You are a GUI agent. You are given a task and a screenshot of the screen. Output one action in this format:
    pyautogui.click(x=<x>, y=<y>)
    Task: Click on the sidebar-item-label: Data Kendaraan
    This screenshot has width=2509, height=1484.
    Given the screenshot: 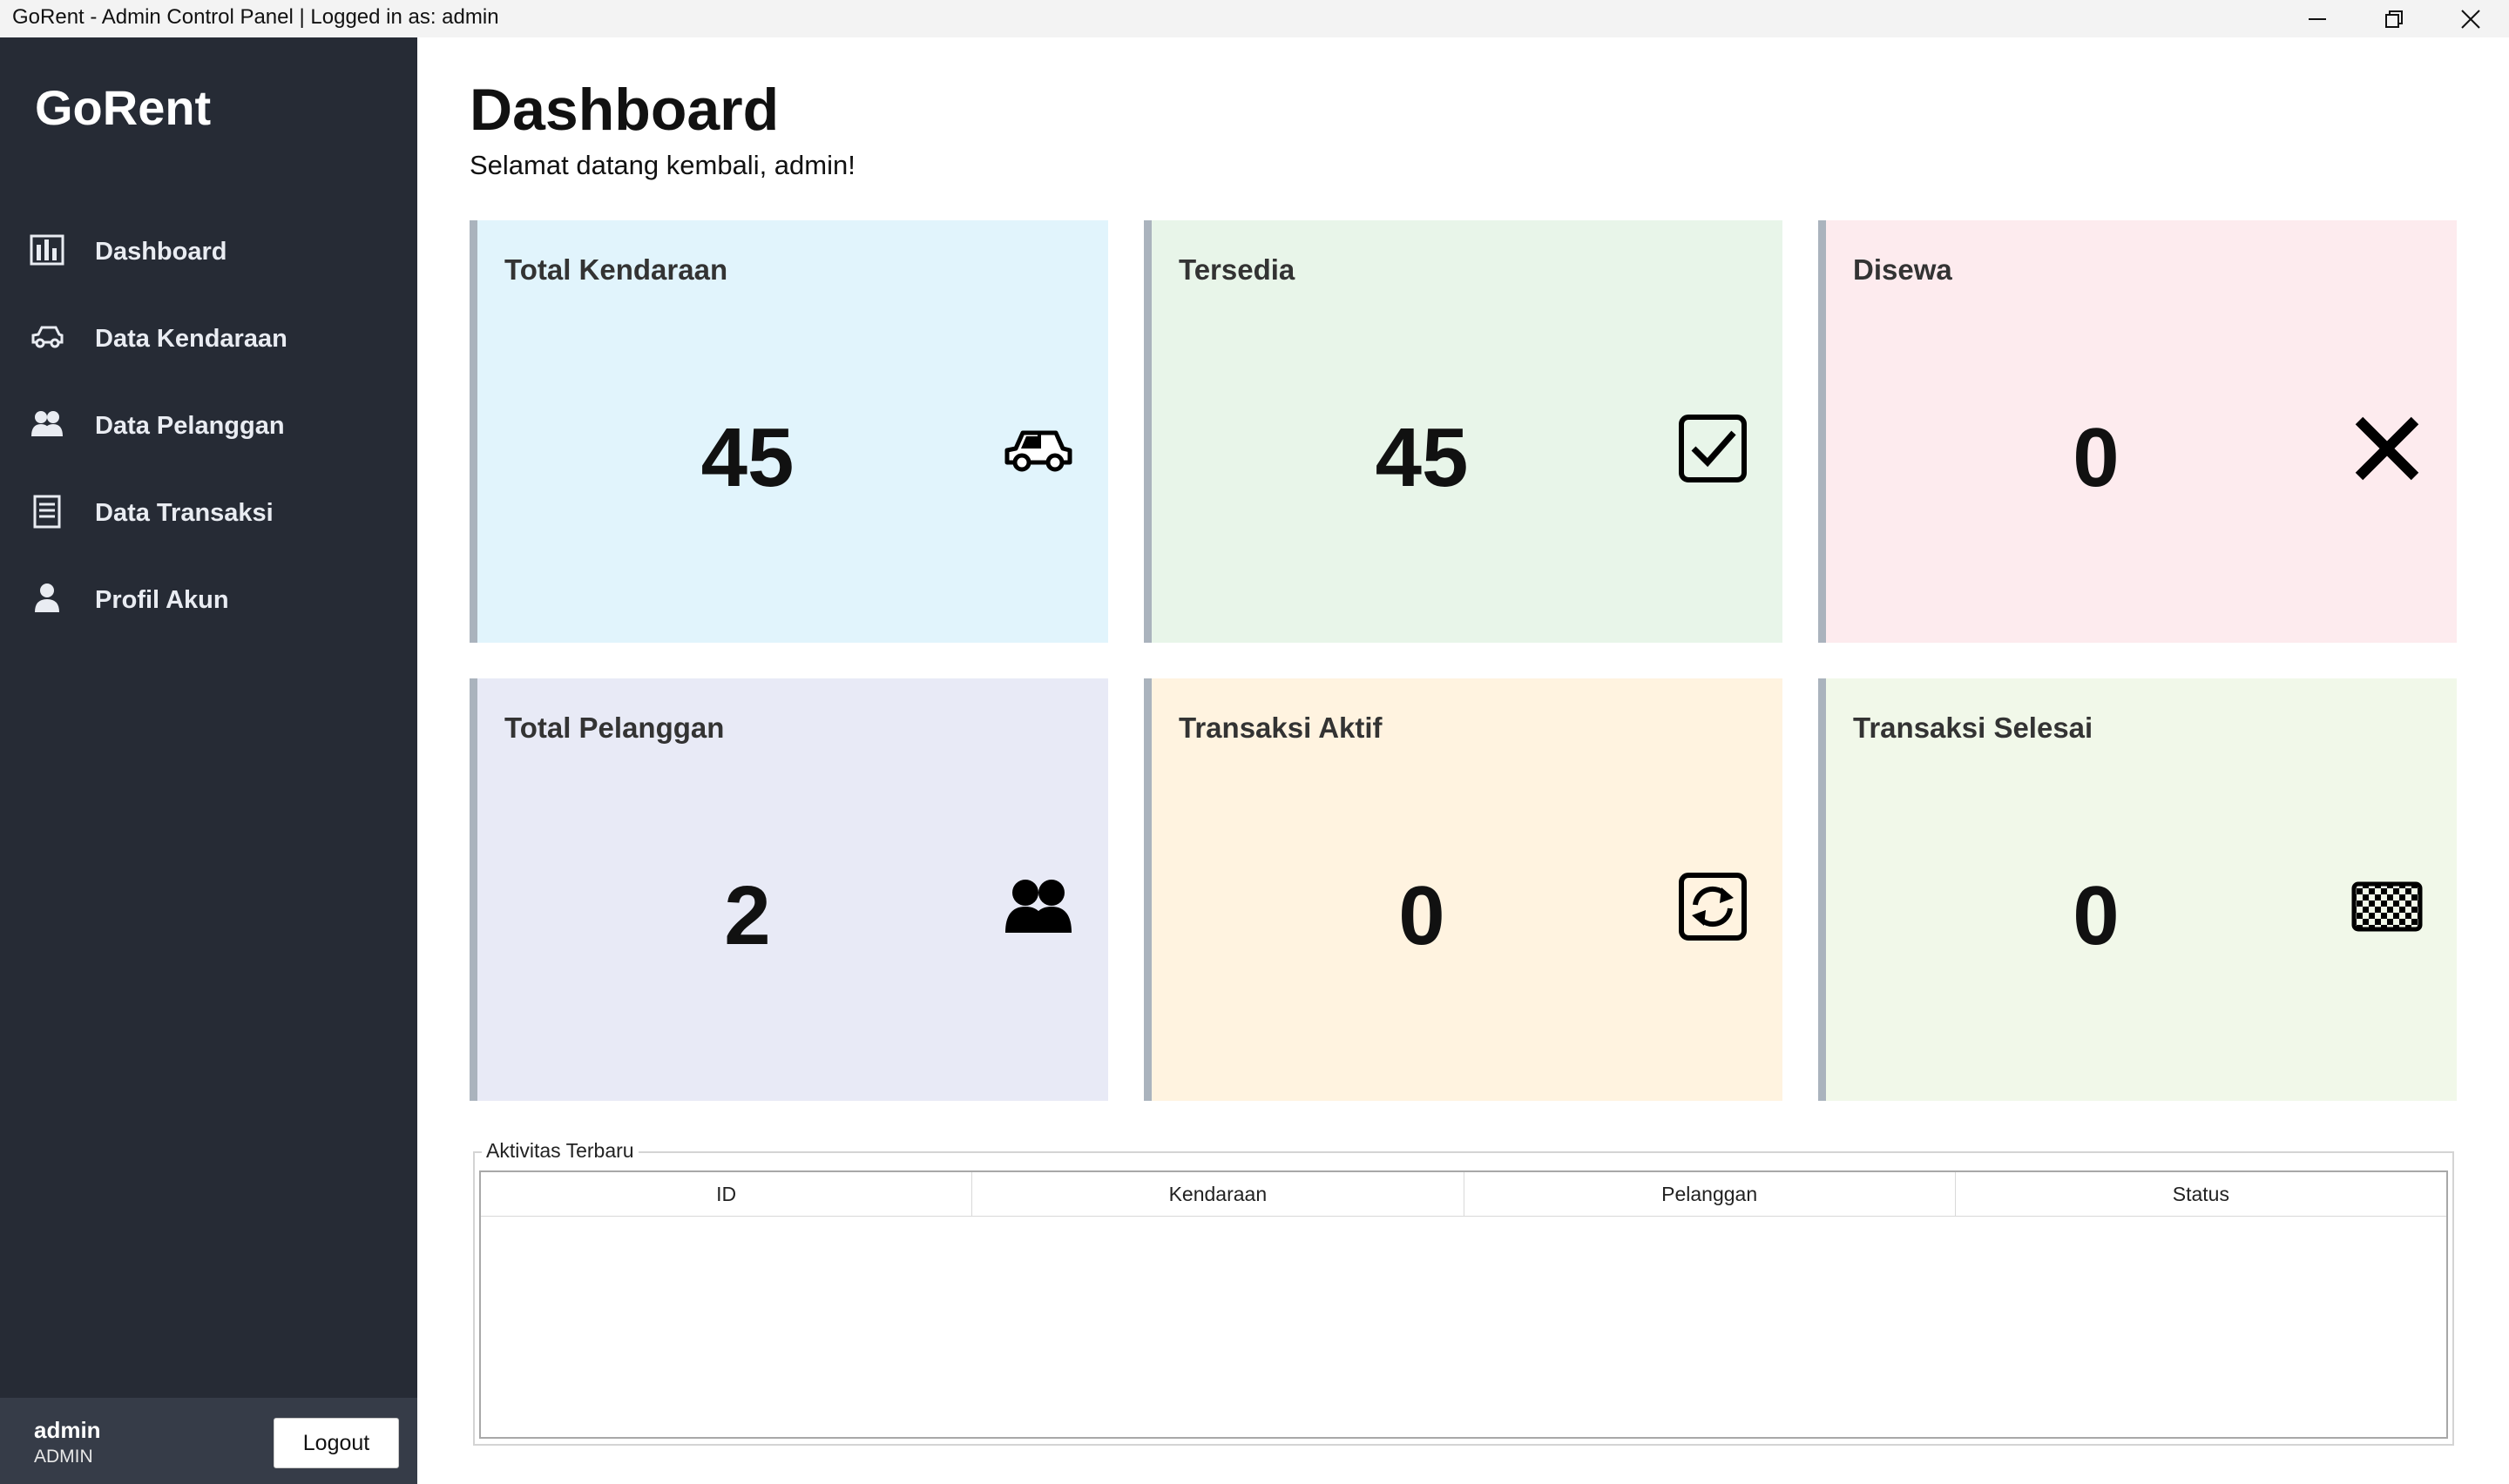 What is the action you would take?
    pyautogui.click(x=191, y=339)
    